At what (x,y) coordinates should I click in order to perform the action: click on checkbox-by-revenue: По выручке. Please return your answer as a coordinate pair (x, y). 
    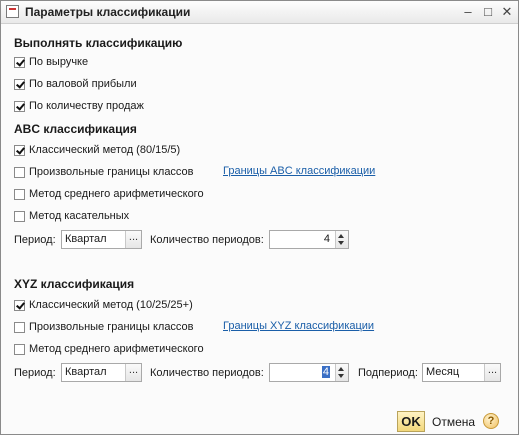
    Looking at the image, I should click on (51, 62).